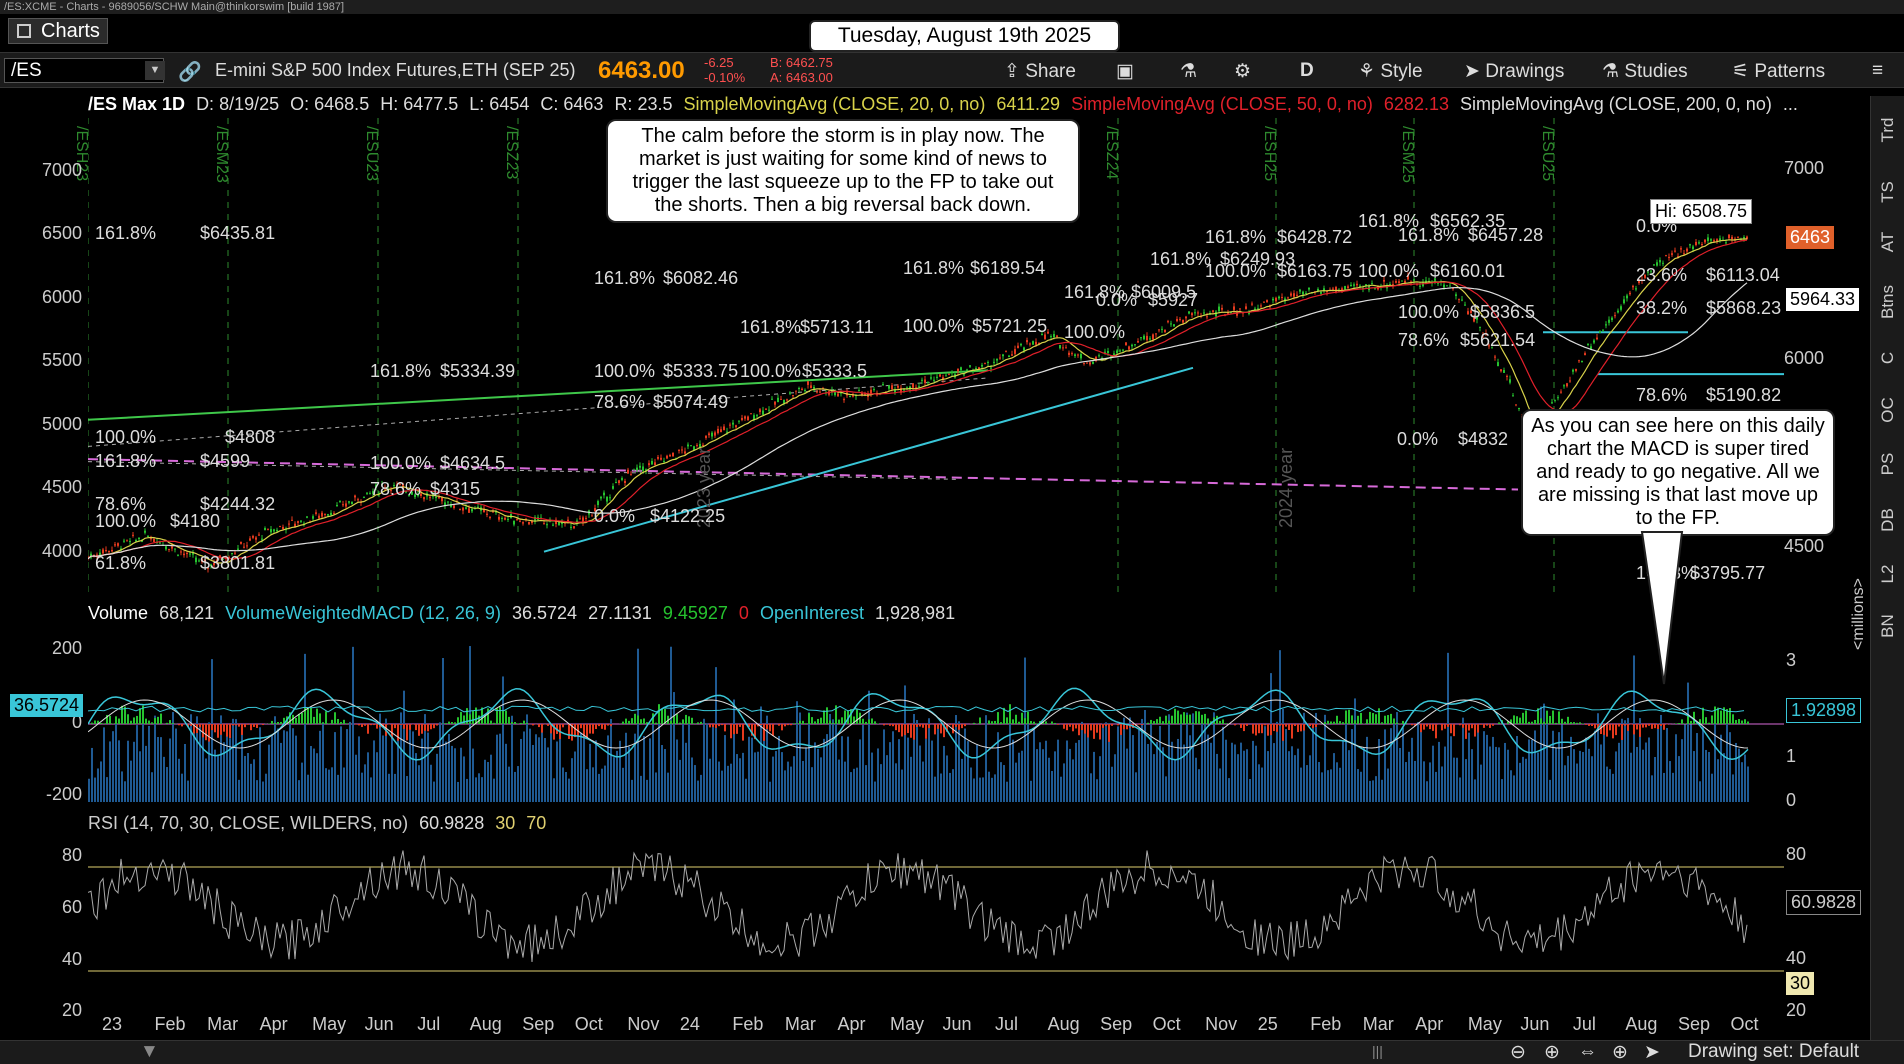  Describe the element at coordinates (118, 613) in the screenshot. I see `volume-label: Volume` at that location.